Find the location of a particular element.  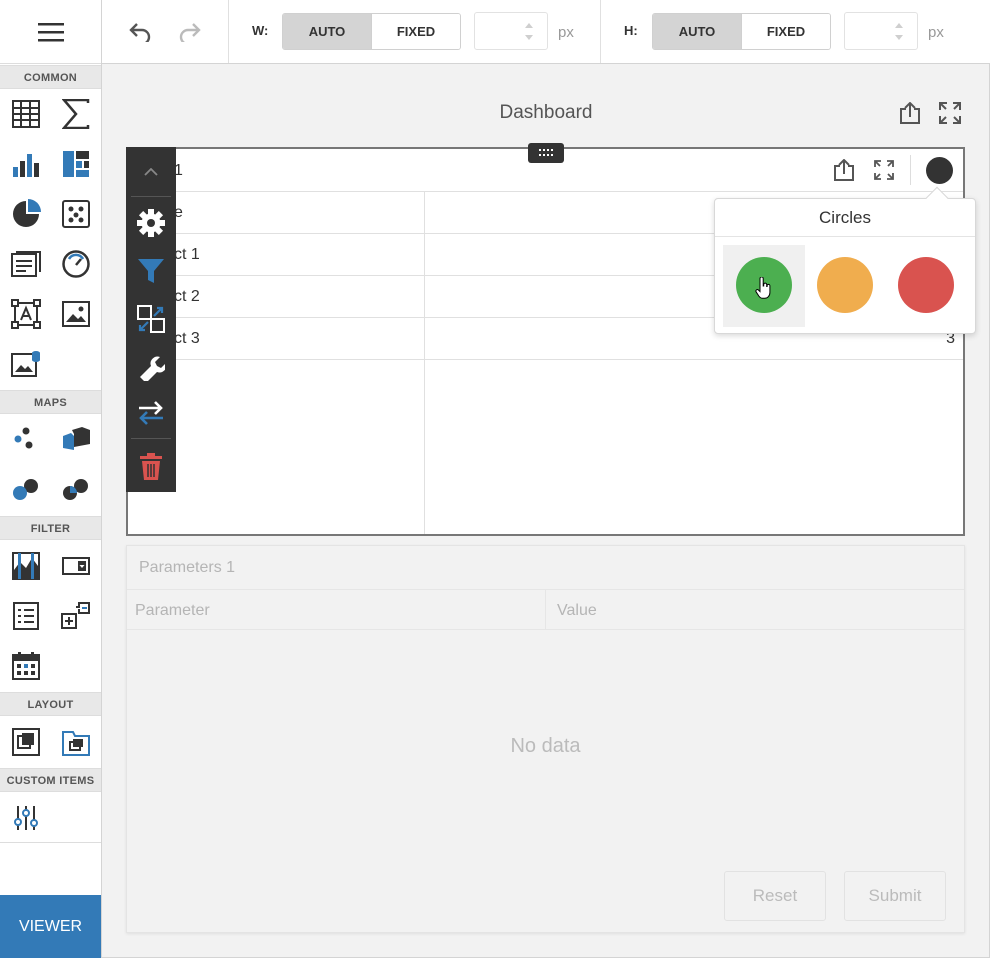

height-mode-toggle: AUTO FIXED is located at coordinates (741, 31).